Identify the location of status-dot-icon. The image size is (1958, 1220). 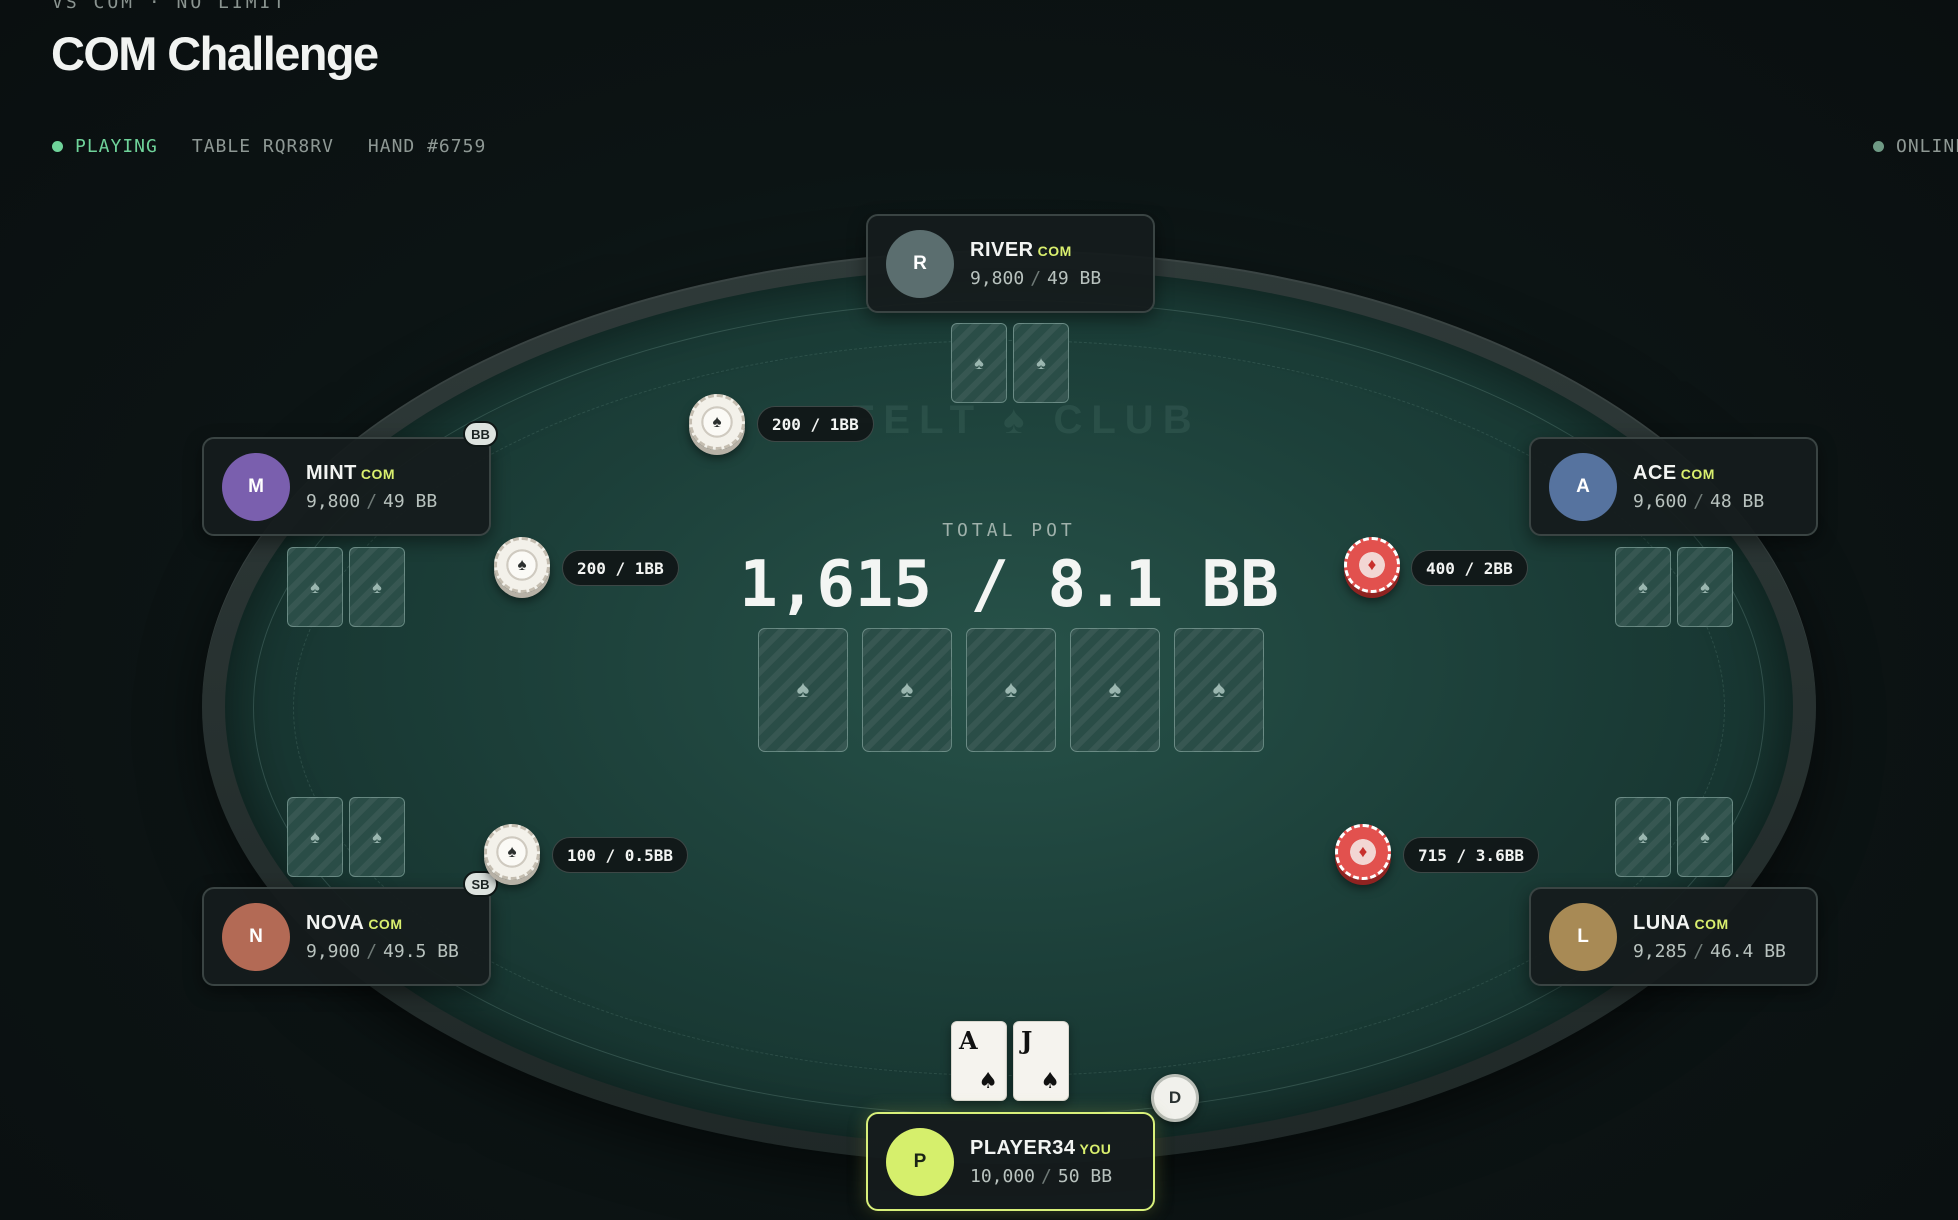
(57, 146).